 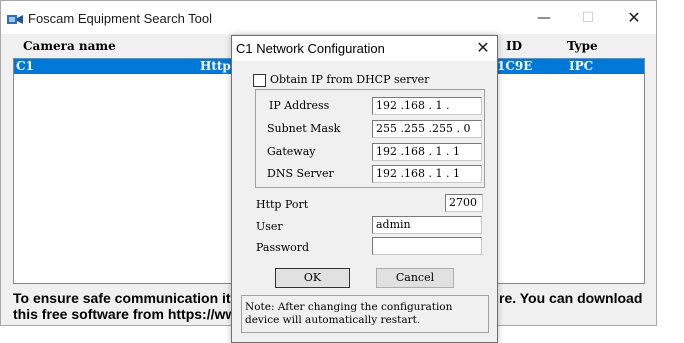 What do you see at coordinates (15, 19) in the screenshot?
I see `camera-icon` at bounding box center [15, 19].